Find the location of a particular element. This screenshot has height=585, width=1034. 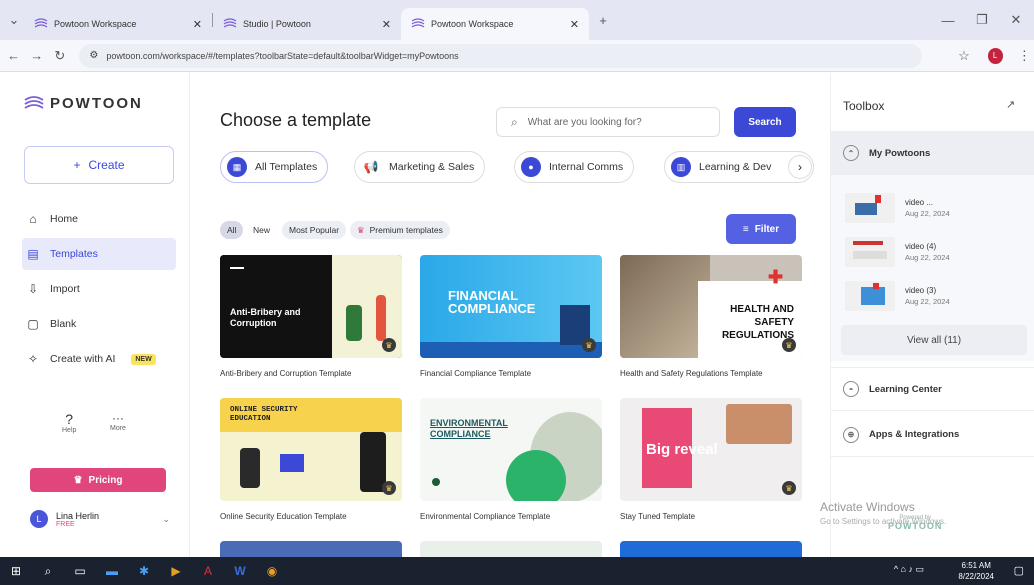

category-label: Learning & Dev is located at coordinates (735, 167).